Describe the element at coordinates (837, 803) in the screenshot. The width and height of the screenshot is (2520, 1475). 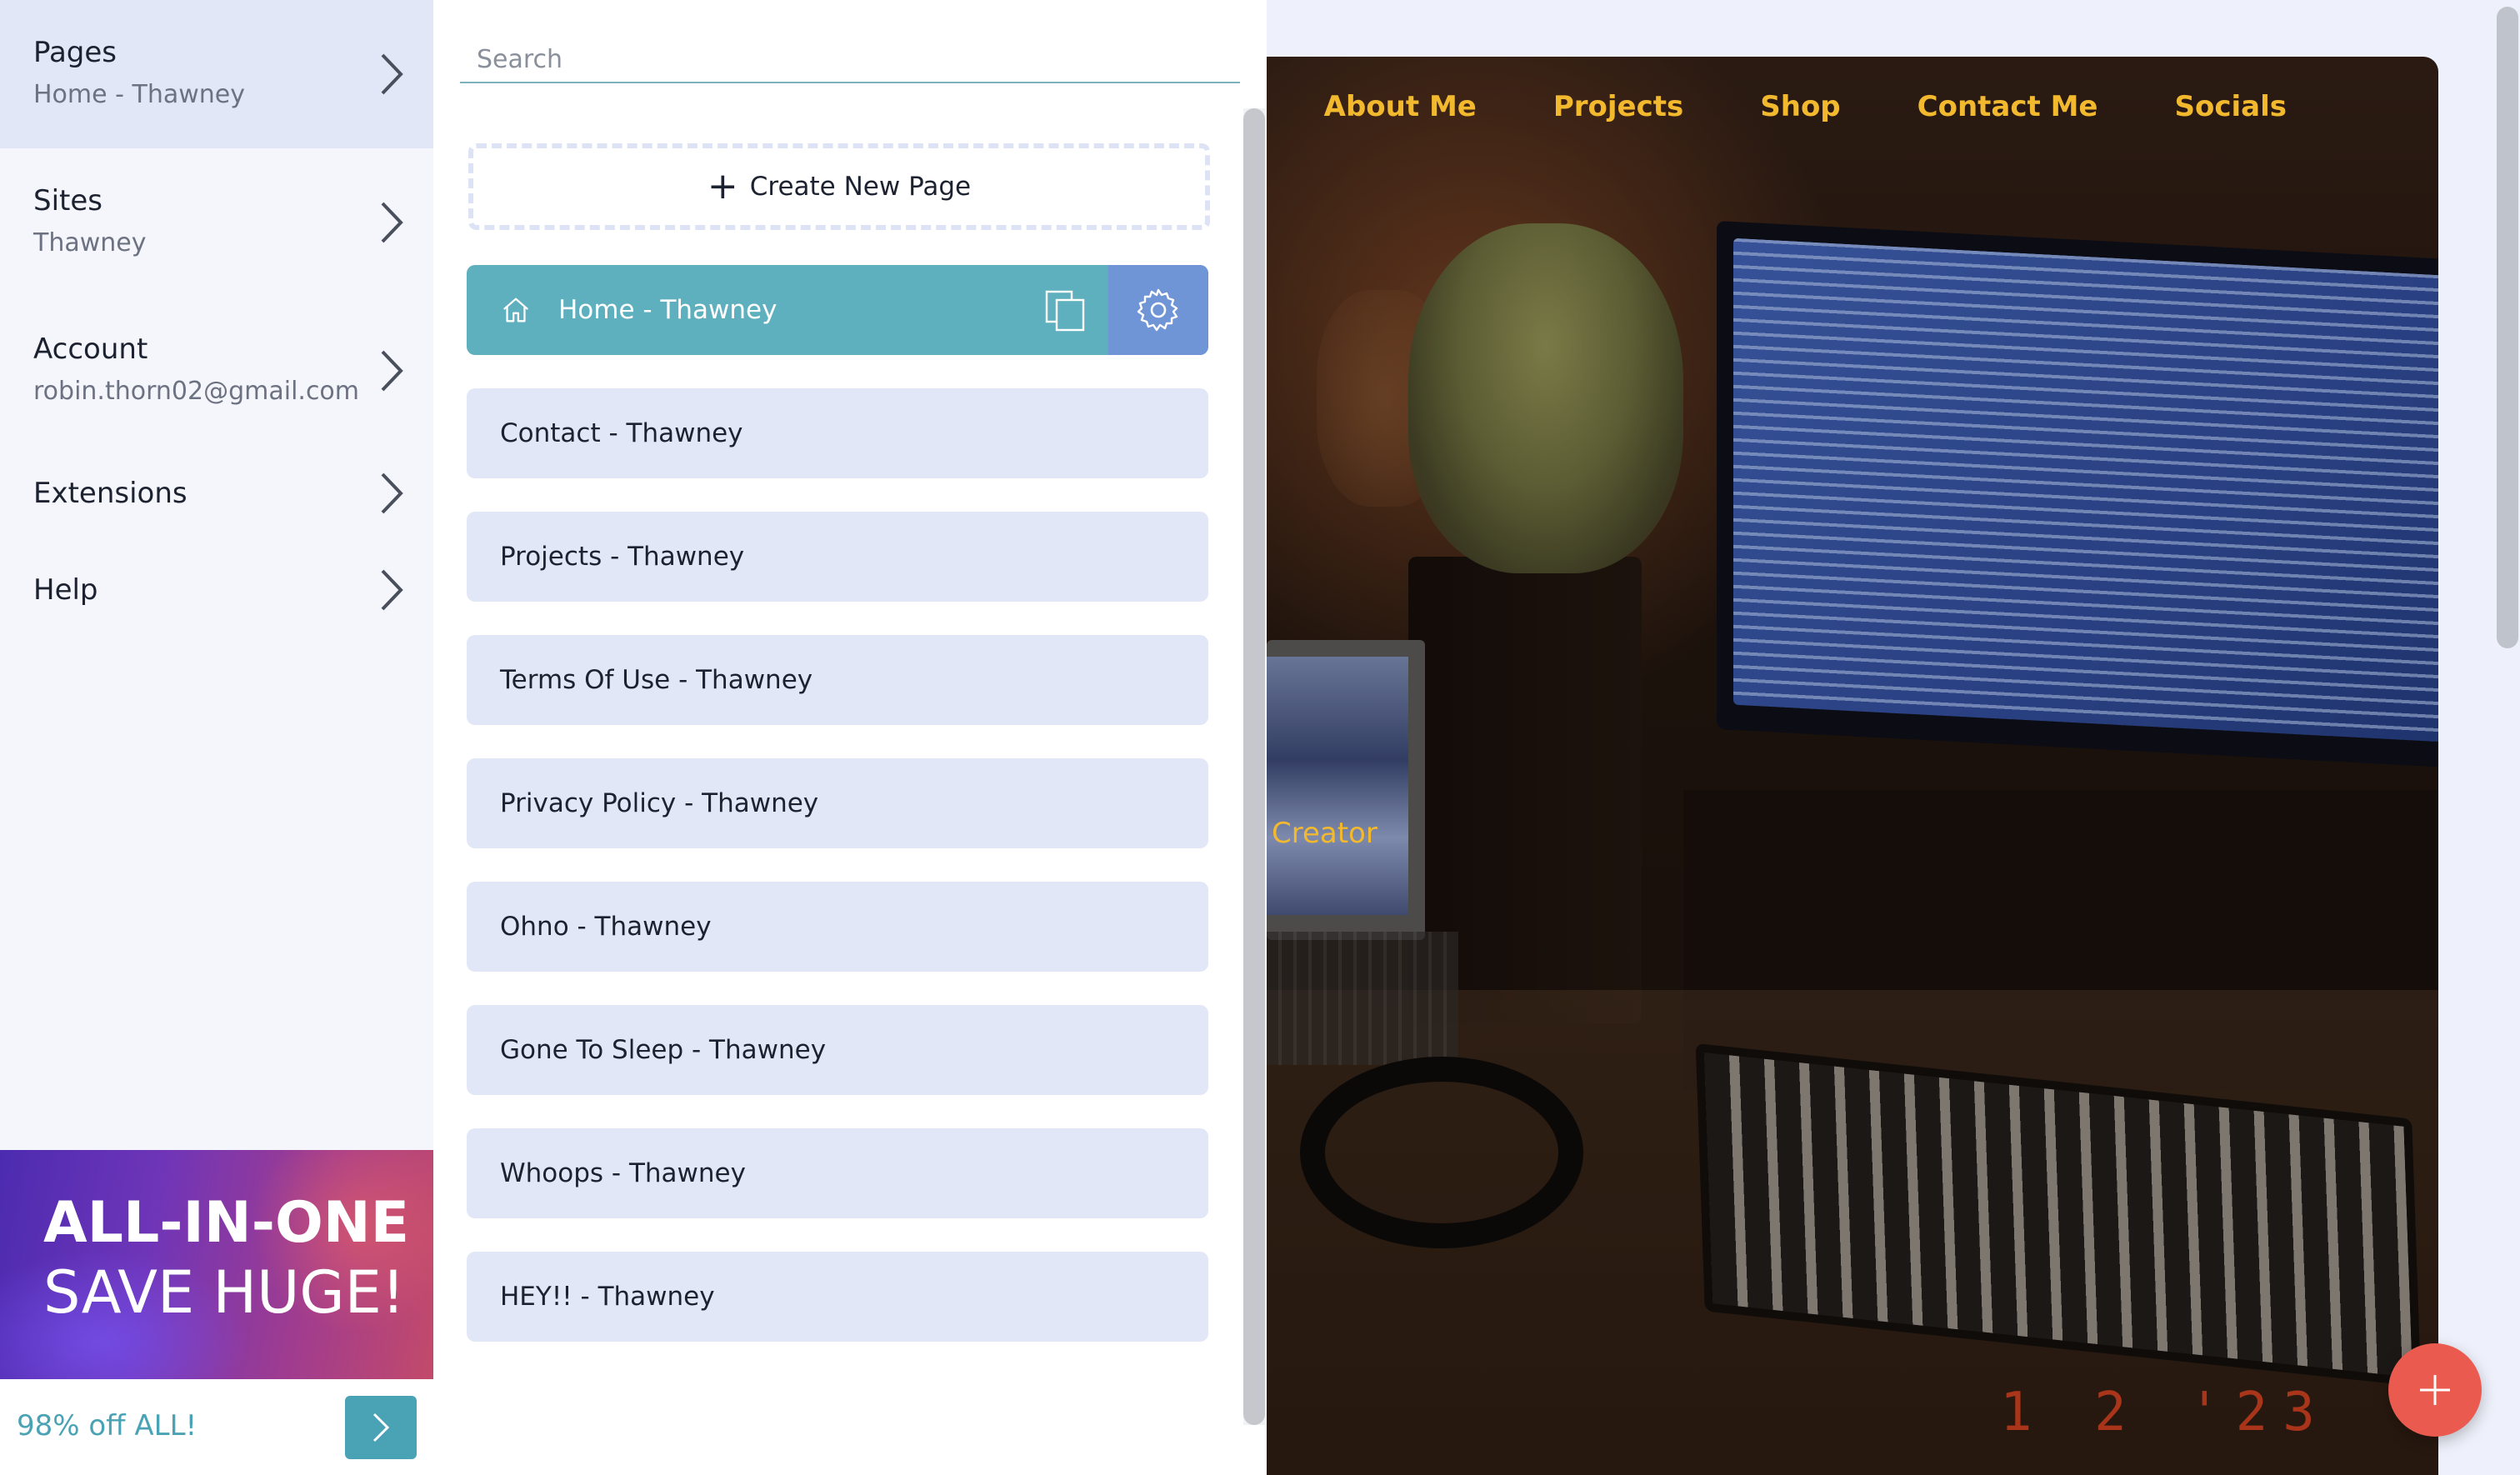
I see `page-row: Privacy Policy - Thawney` at that location.